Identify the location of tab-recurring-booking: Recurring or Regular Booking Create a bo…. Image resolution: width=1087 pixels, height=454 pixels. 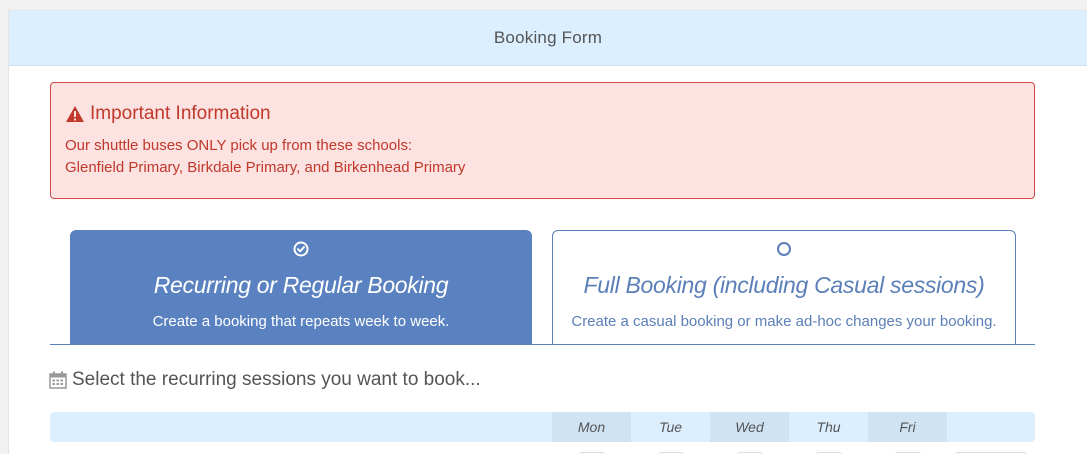
(301, 287).